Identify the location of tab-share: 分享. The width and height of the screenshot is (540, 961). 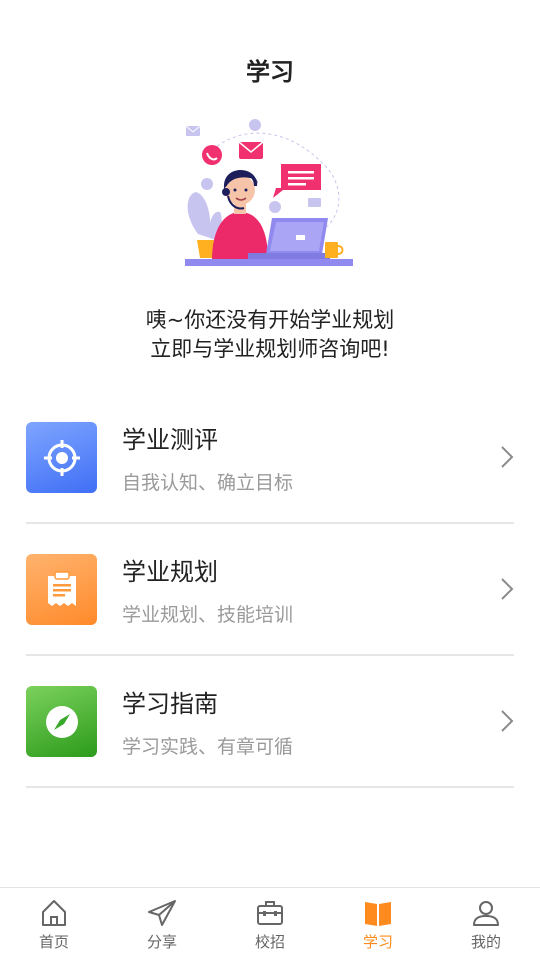
(162, 924).